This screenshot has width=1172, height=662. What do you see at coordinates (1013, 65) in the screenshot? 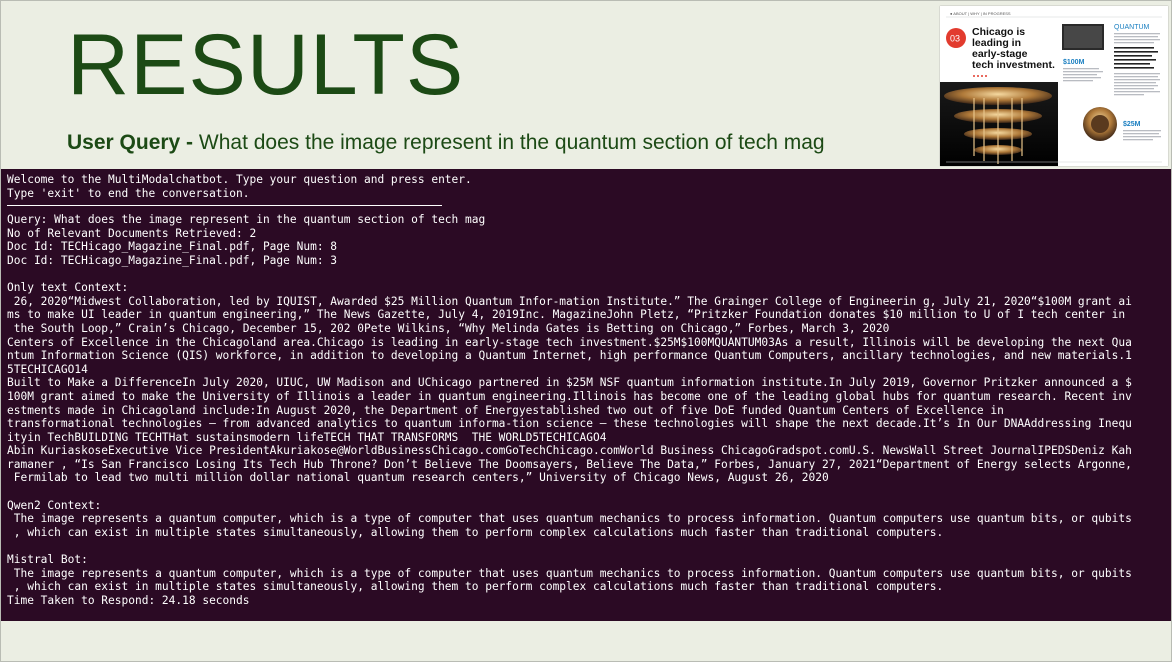
I see `mag-headline-4: tech investment.` at bounding box center [1013, 65].